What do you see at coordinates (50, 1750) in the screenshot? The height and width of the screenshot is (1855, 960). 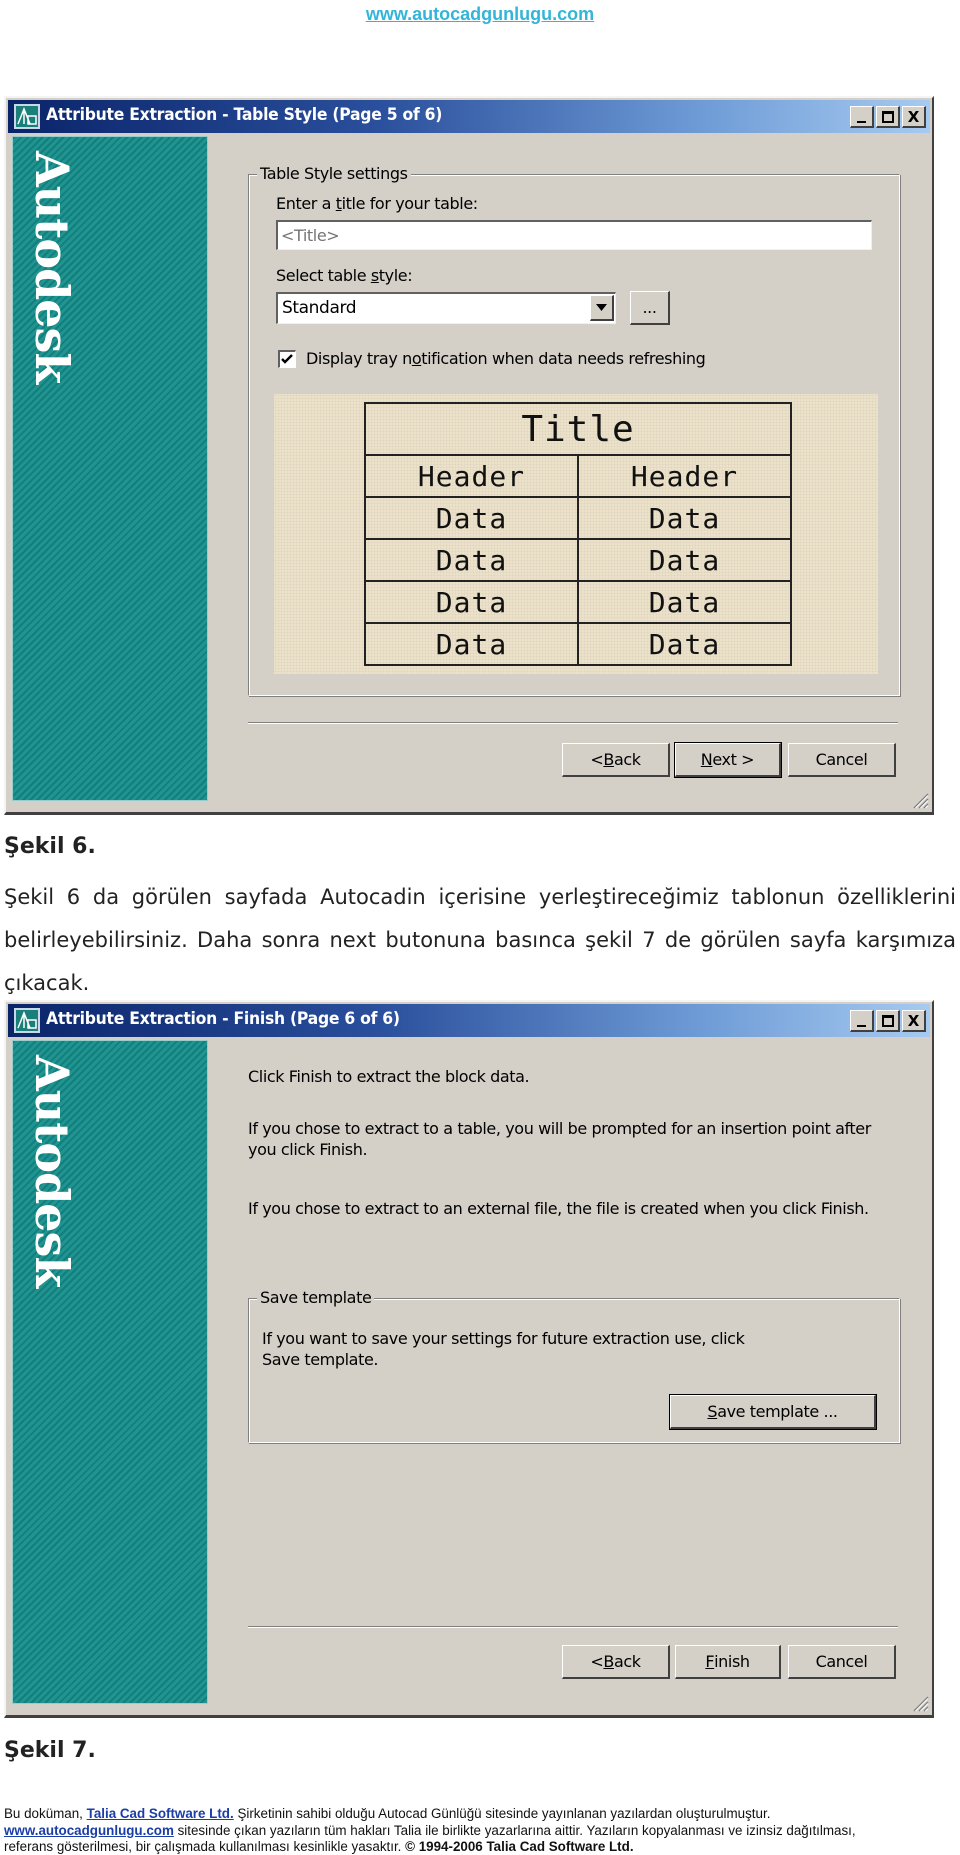 I see `figure-caption-7: Şekil 7.` at bounding box center [50, 1750].